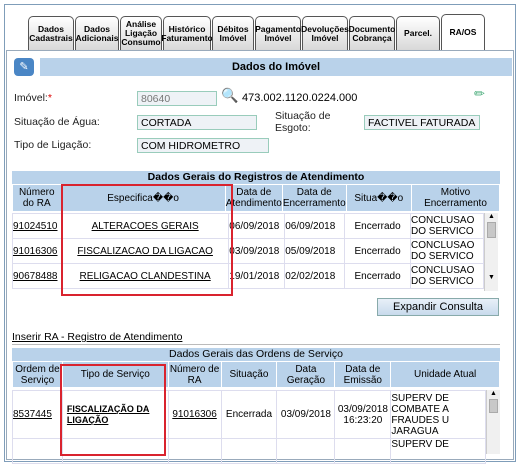 This screenshot has height=465, width=522. I want to click on inserir-ra-link: Inserir RA - Registro de Atendimento, so click(97, 337).